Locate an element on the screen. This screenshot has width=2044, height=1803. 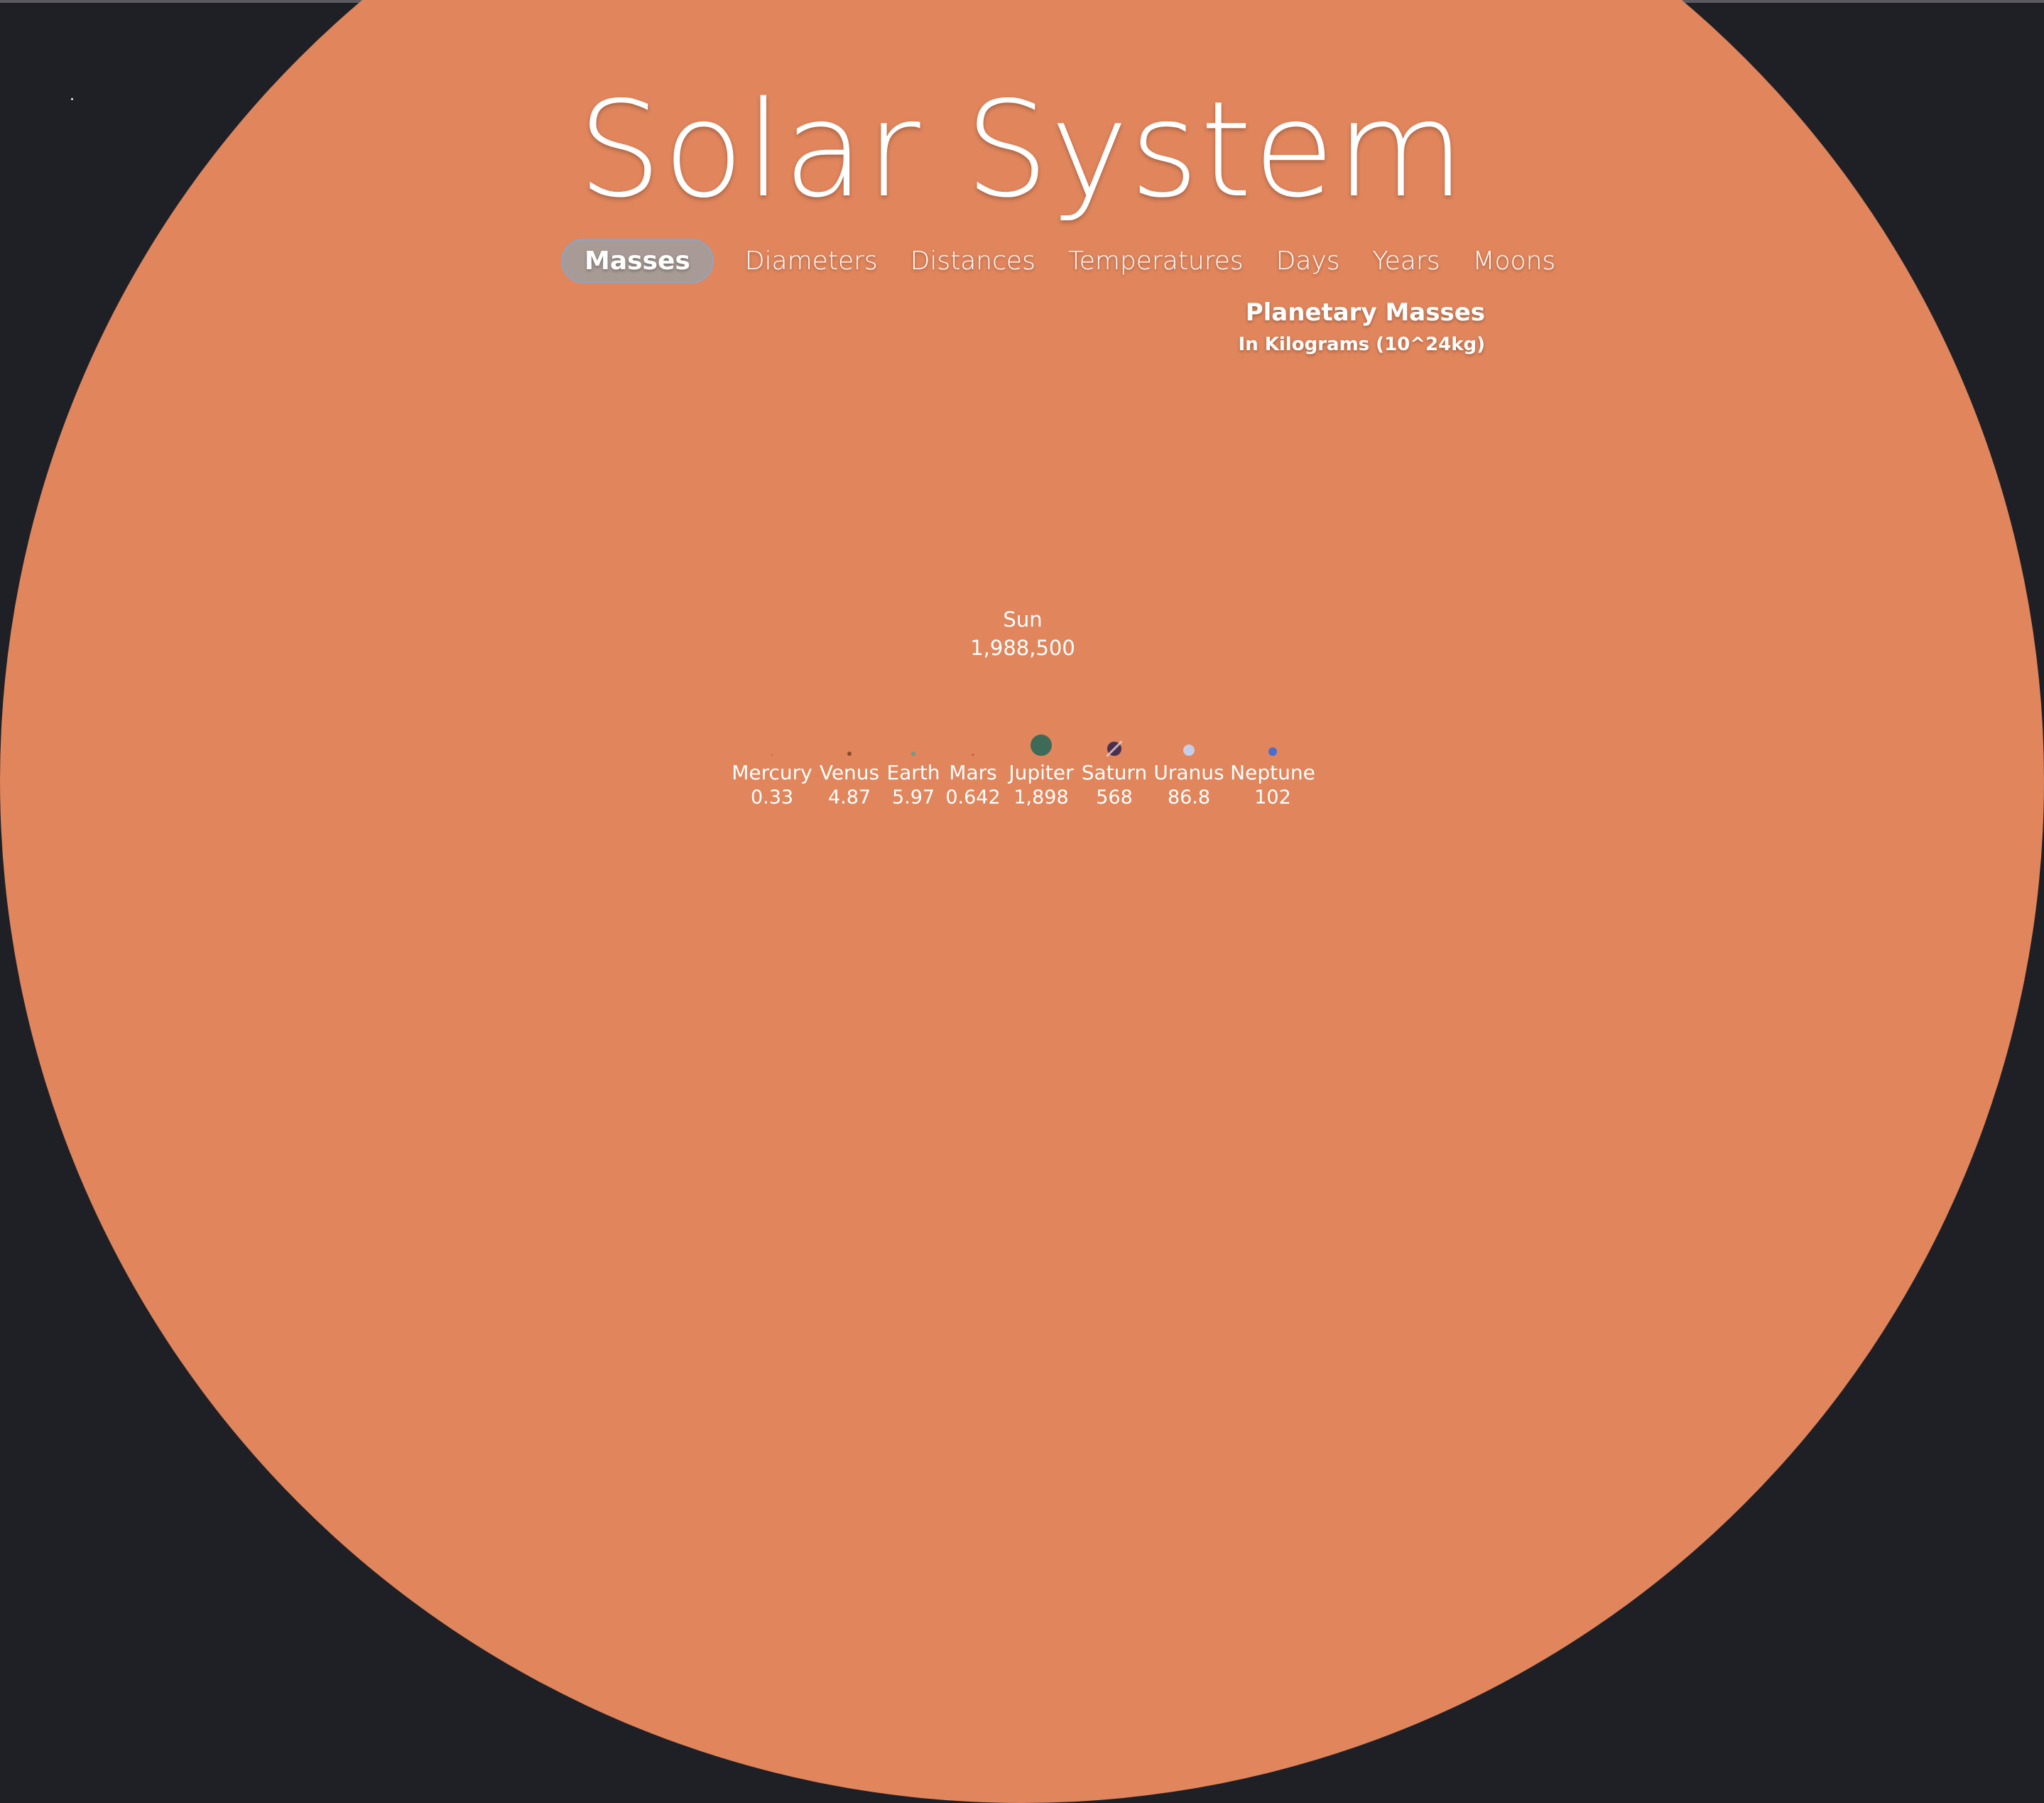
saturn-icon is located at coordinates (1114, 748).